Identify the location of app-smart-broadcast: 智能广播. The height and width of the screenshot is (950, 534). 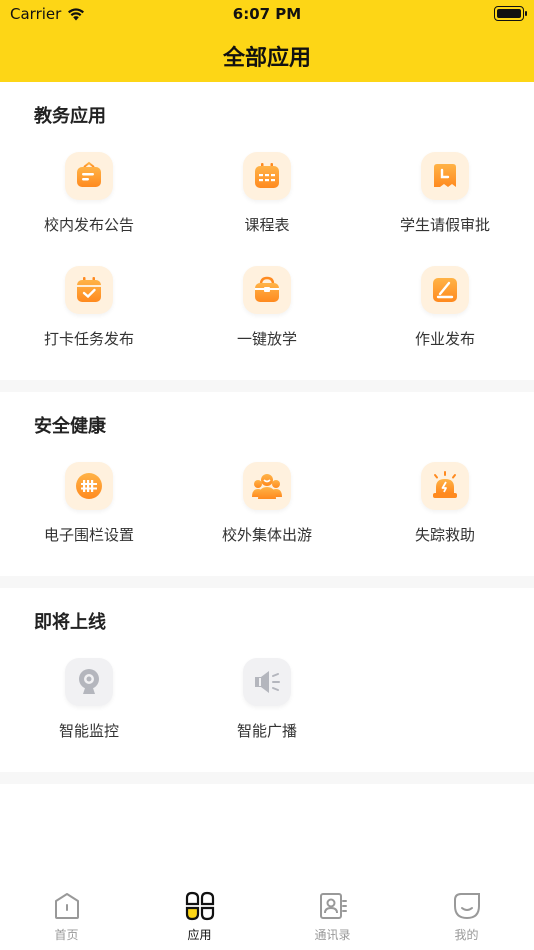
(267, 708).